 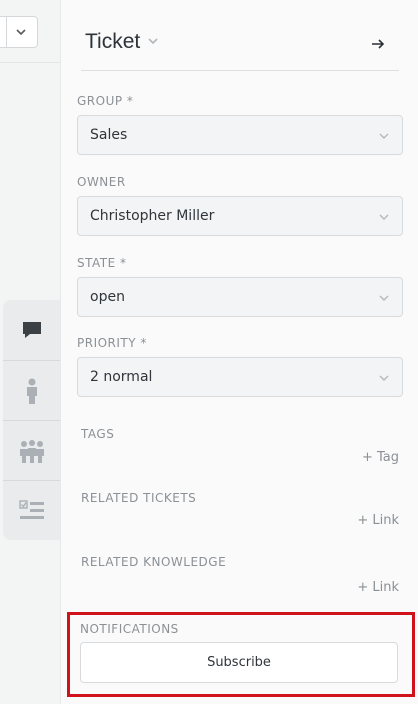 I want to click on state-label: STATE *, so click(x=102, y=263).